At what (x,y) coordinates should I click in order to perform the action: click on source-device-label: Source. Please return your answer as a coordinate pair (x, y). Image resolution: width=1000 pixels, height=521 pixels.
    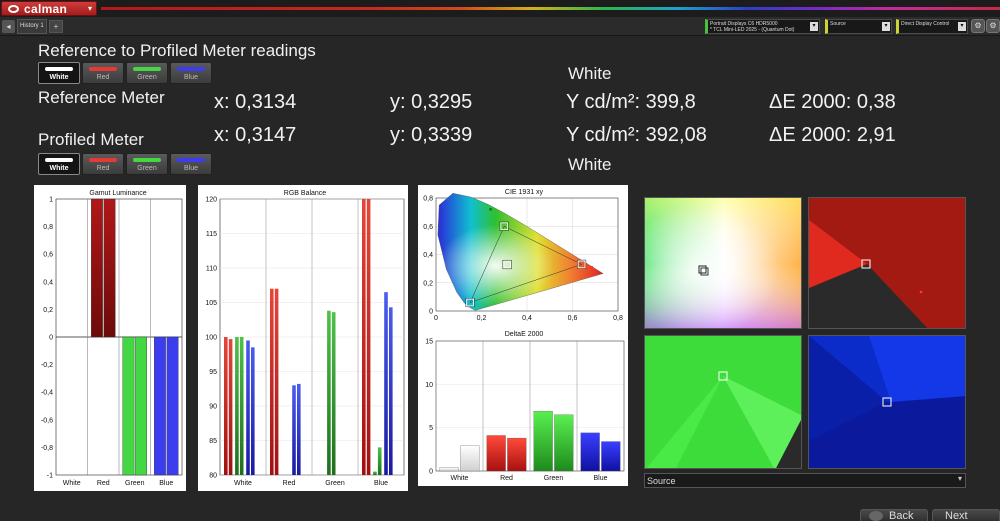
    Looking at the image, I should click on (838, 24).